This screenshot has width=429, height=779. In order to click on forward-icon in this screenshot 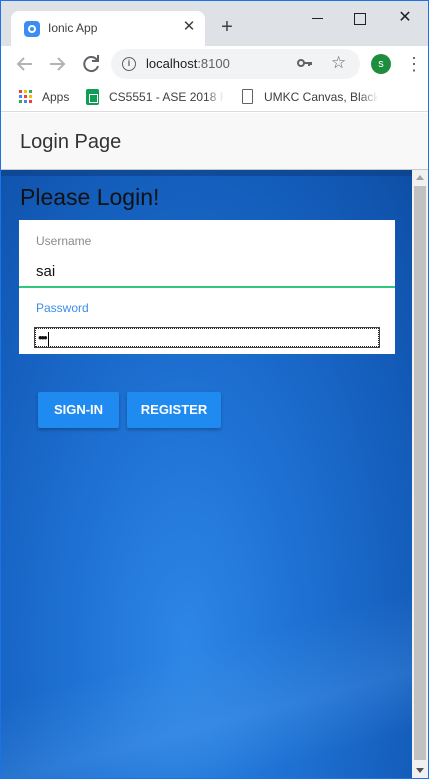, I will do `click(57, 64)`.